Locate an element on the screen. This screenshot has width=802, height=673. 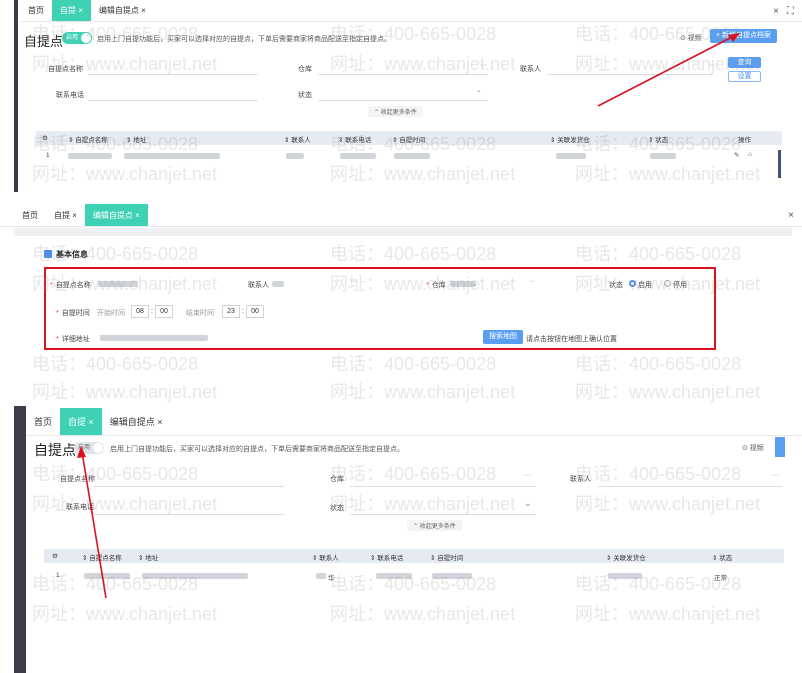
redacted-name is located at coordinates (118, 284).